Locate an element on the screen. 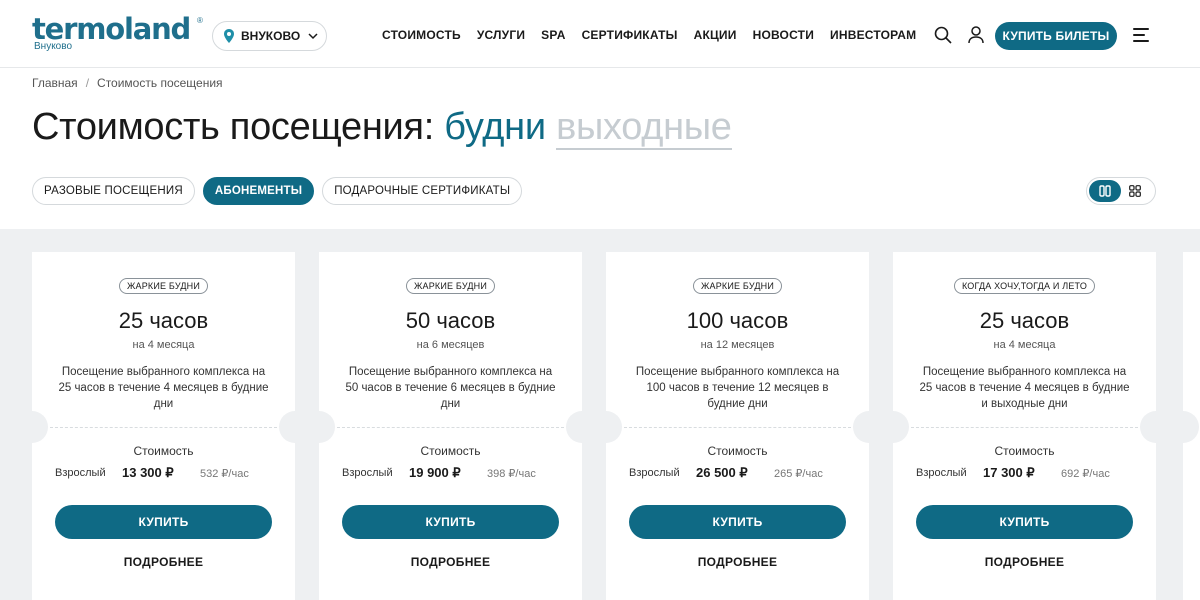  card-price: 26 500 ₽ is located at coordinates (722, 472).